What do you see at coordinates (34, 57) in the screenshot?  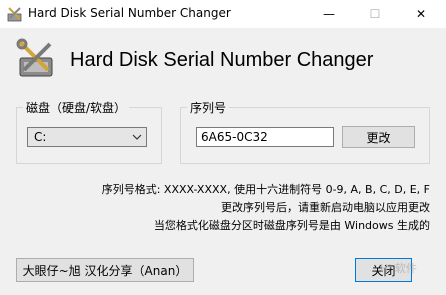 I see `tools-disk-icon` at bounding box center [34, 57].